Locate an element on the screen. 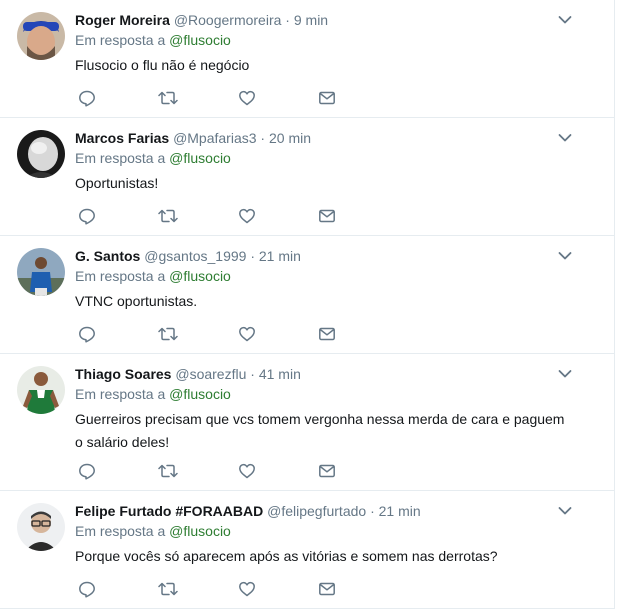 Image resolution: width=617 pixels, height=609 pixels. author-name: Roger Moreira is located at coordinates (122, 20).